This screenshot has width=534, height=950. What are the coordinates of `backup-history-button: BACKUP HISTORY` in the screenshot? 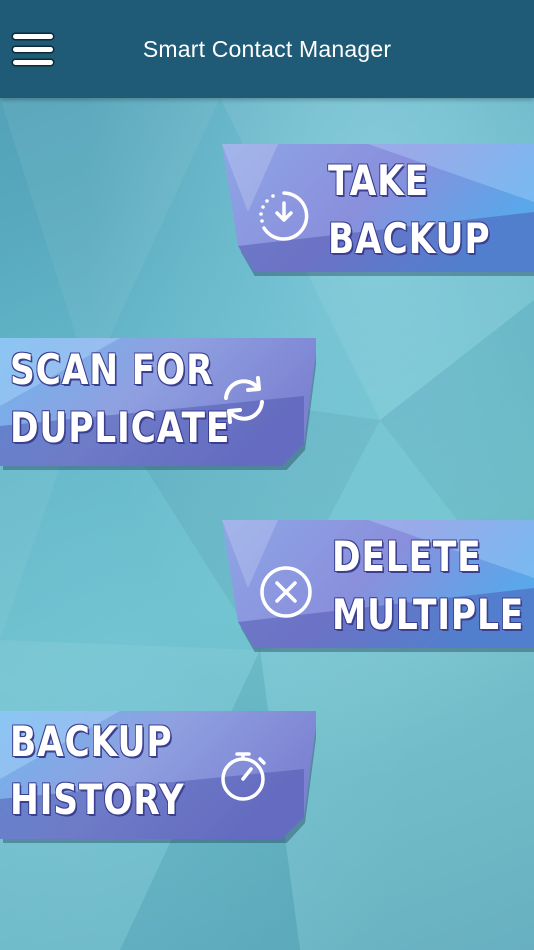 It's located at (158, 776).